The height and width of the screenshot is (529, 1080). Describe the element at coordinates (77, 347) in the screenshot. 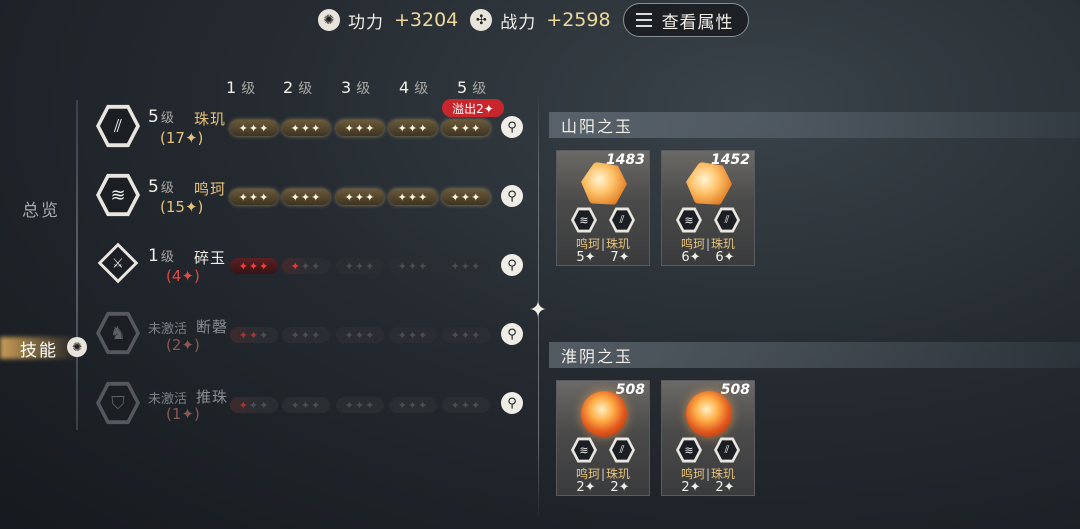

I see `nav-active-indicator-icon: ✺` at that location.